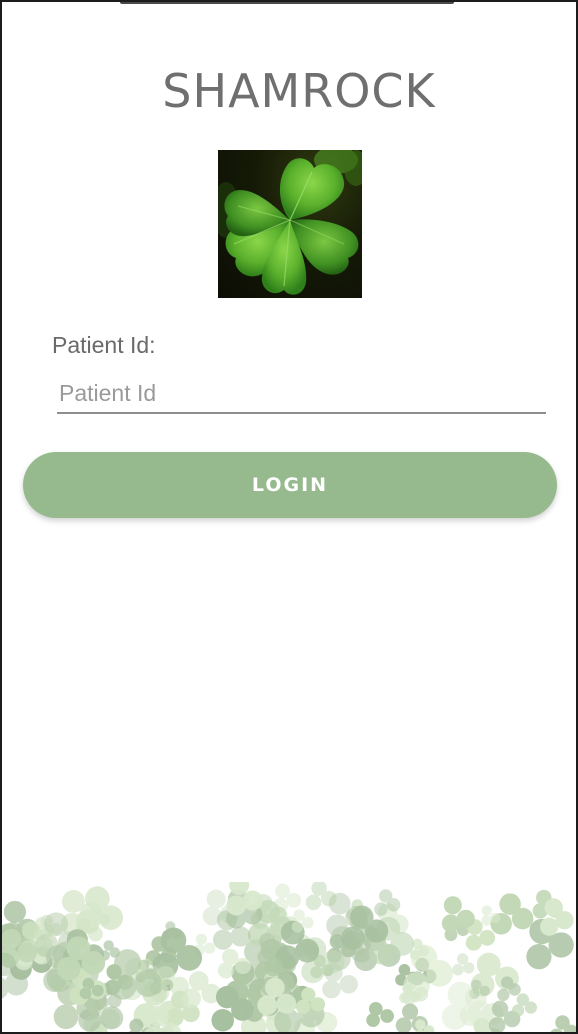 This screenshot has width=578, height=1034. I want to click on app-title: SHAMROCK, so click(299, 91).